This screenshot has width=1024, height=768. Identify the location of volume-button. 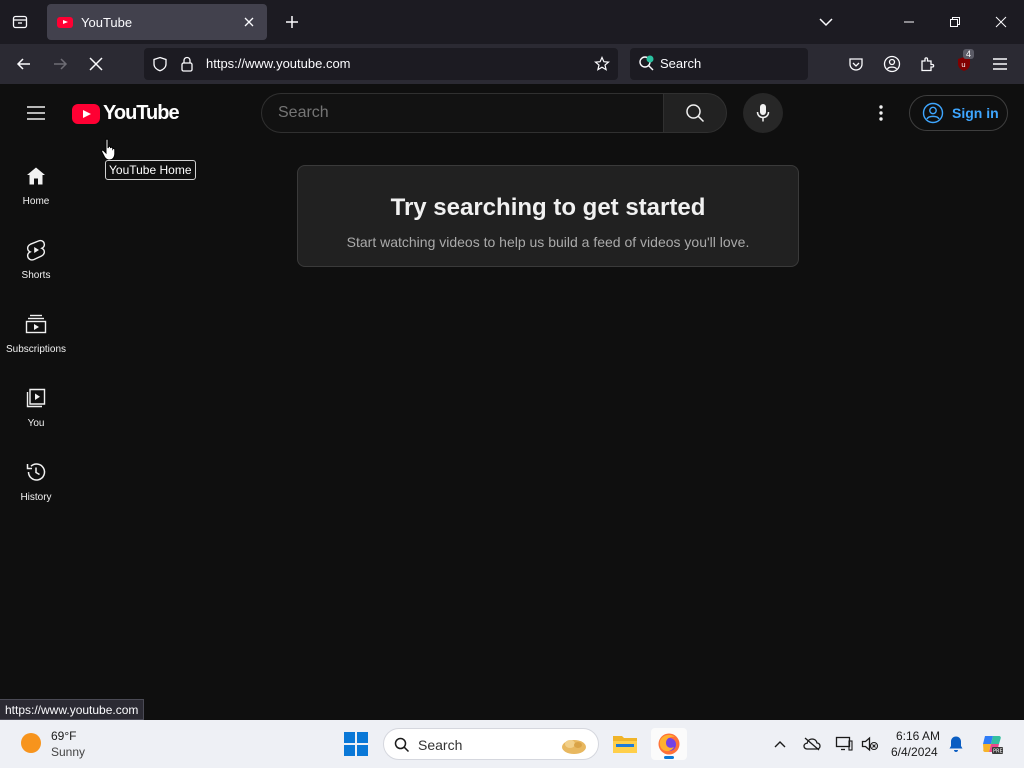
(870, 744).